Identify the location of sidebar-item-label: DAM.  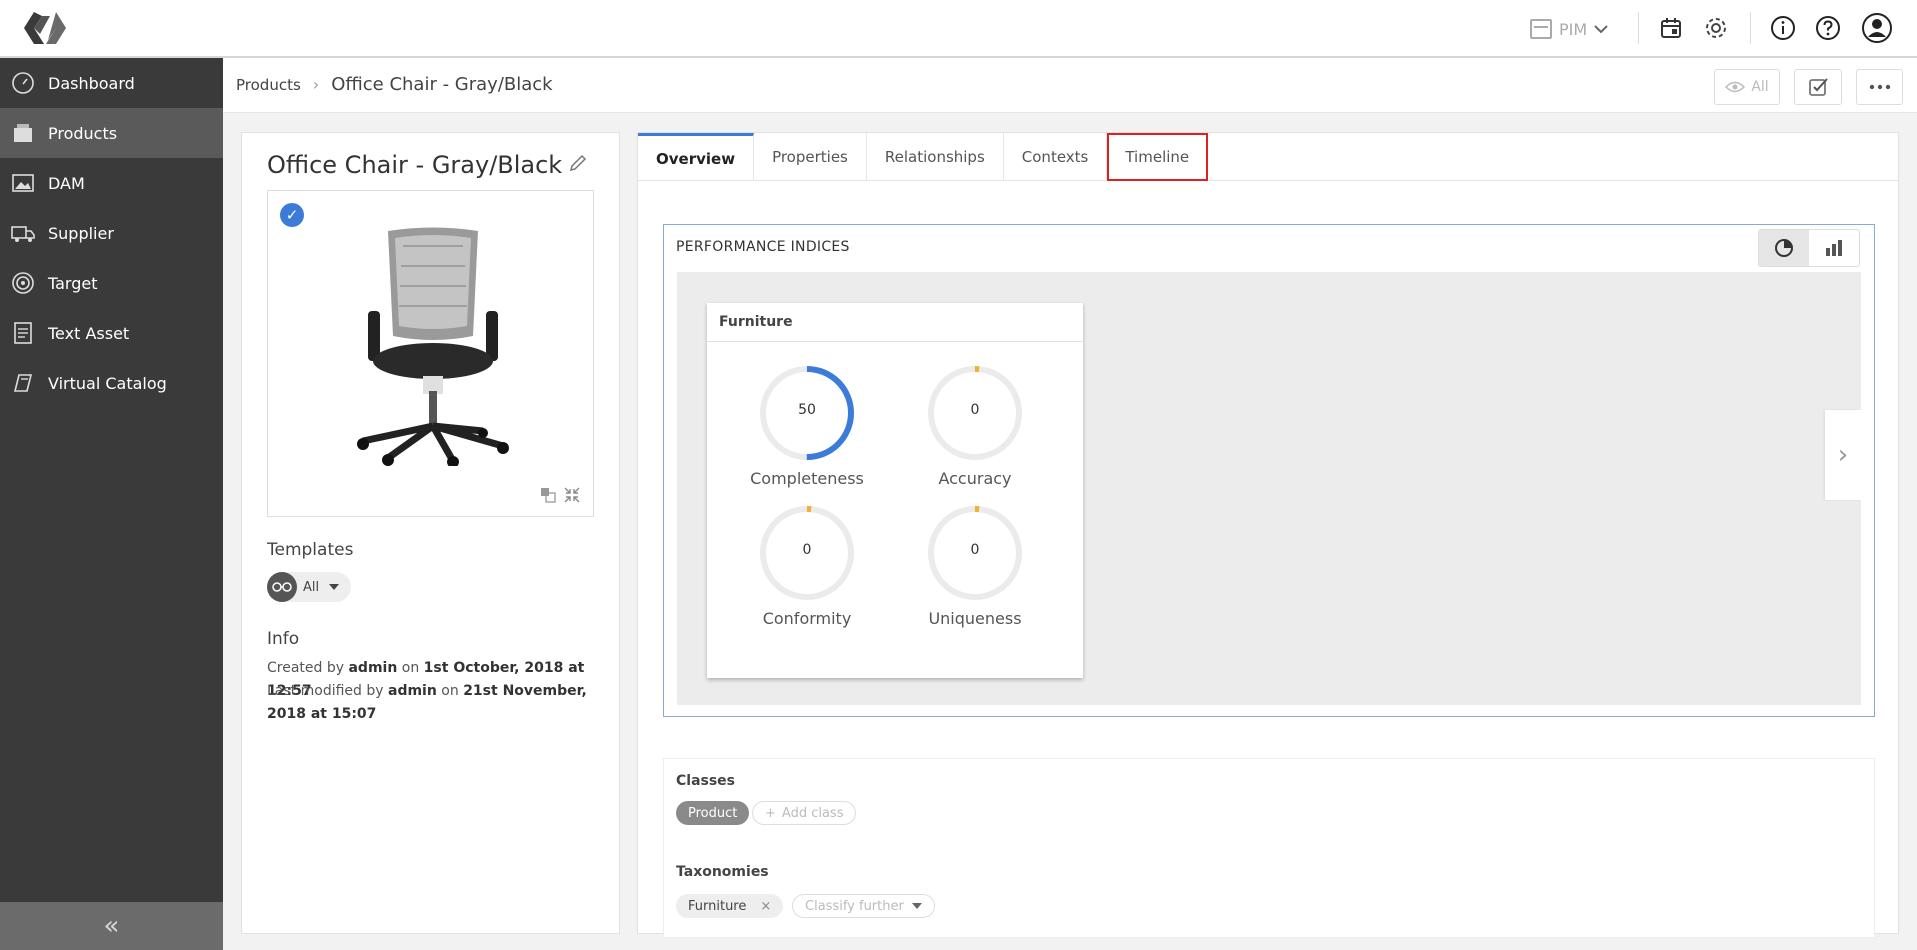
(66, 183).